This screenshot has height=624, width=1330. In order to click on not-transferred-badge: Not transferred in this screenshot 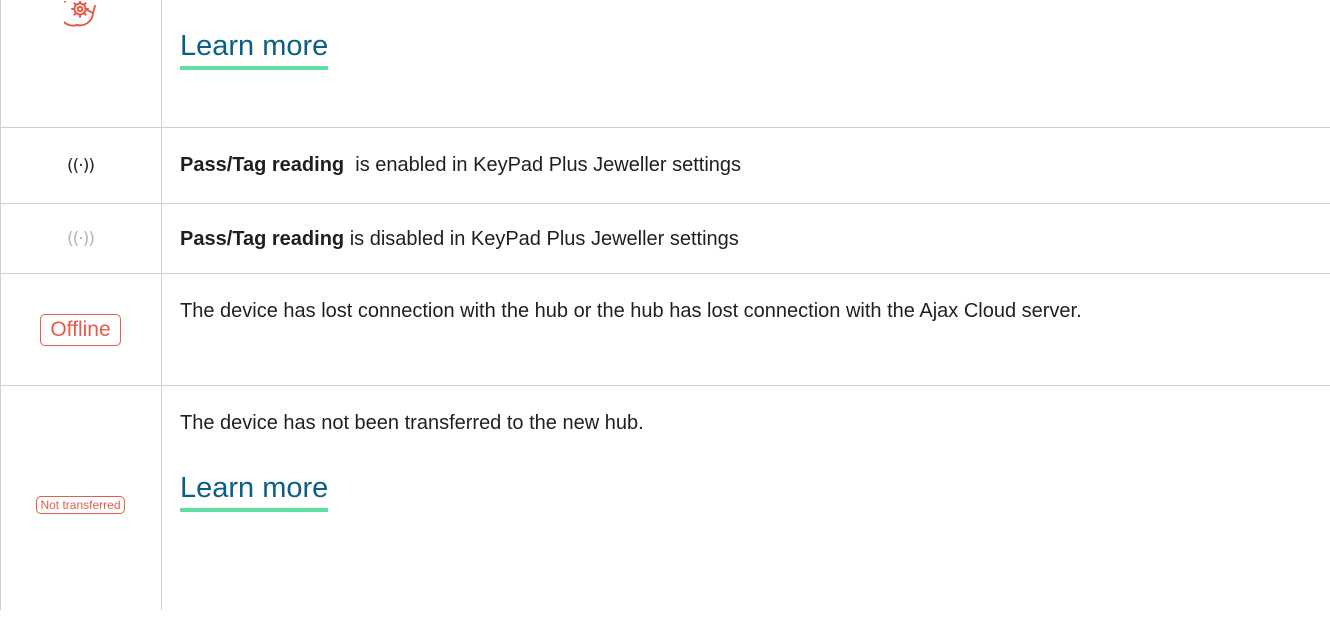, I will do `click(80, 505)`.